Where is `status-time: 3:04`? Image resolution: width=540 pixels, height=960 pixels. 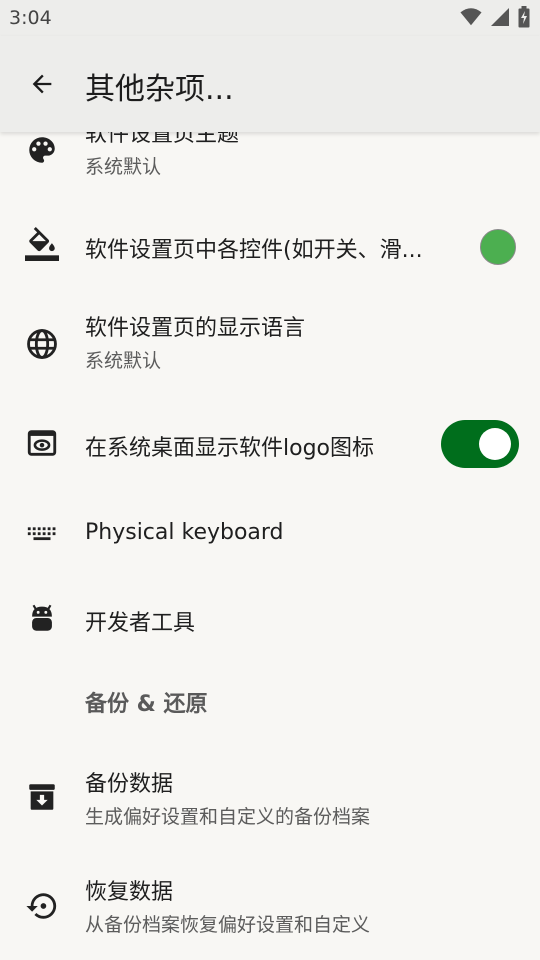
status-time: 3:04 is located at coordinates (30, 18).